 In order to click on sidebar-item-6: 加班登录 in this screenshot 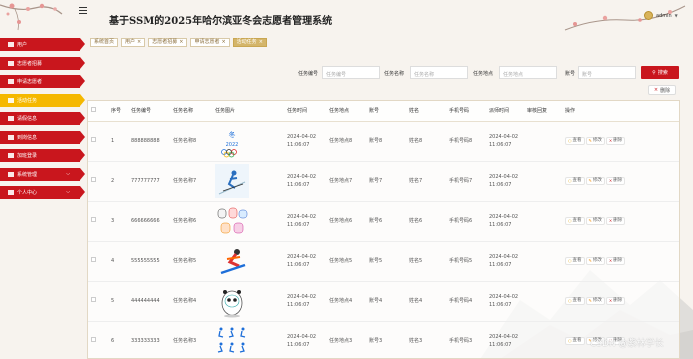, I will do `click(42, 155)`.